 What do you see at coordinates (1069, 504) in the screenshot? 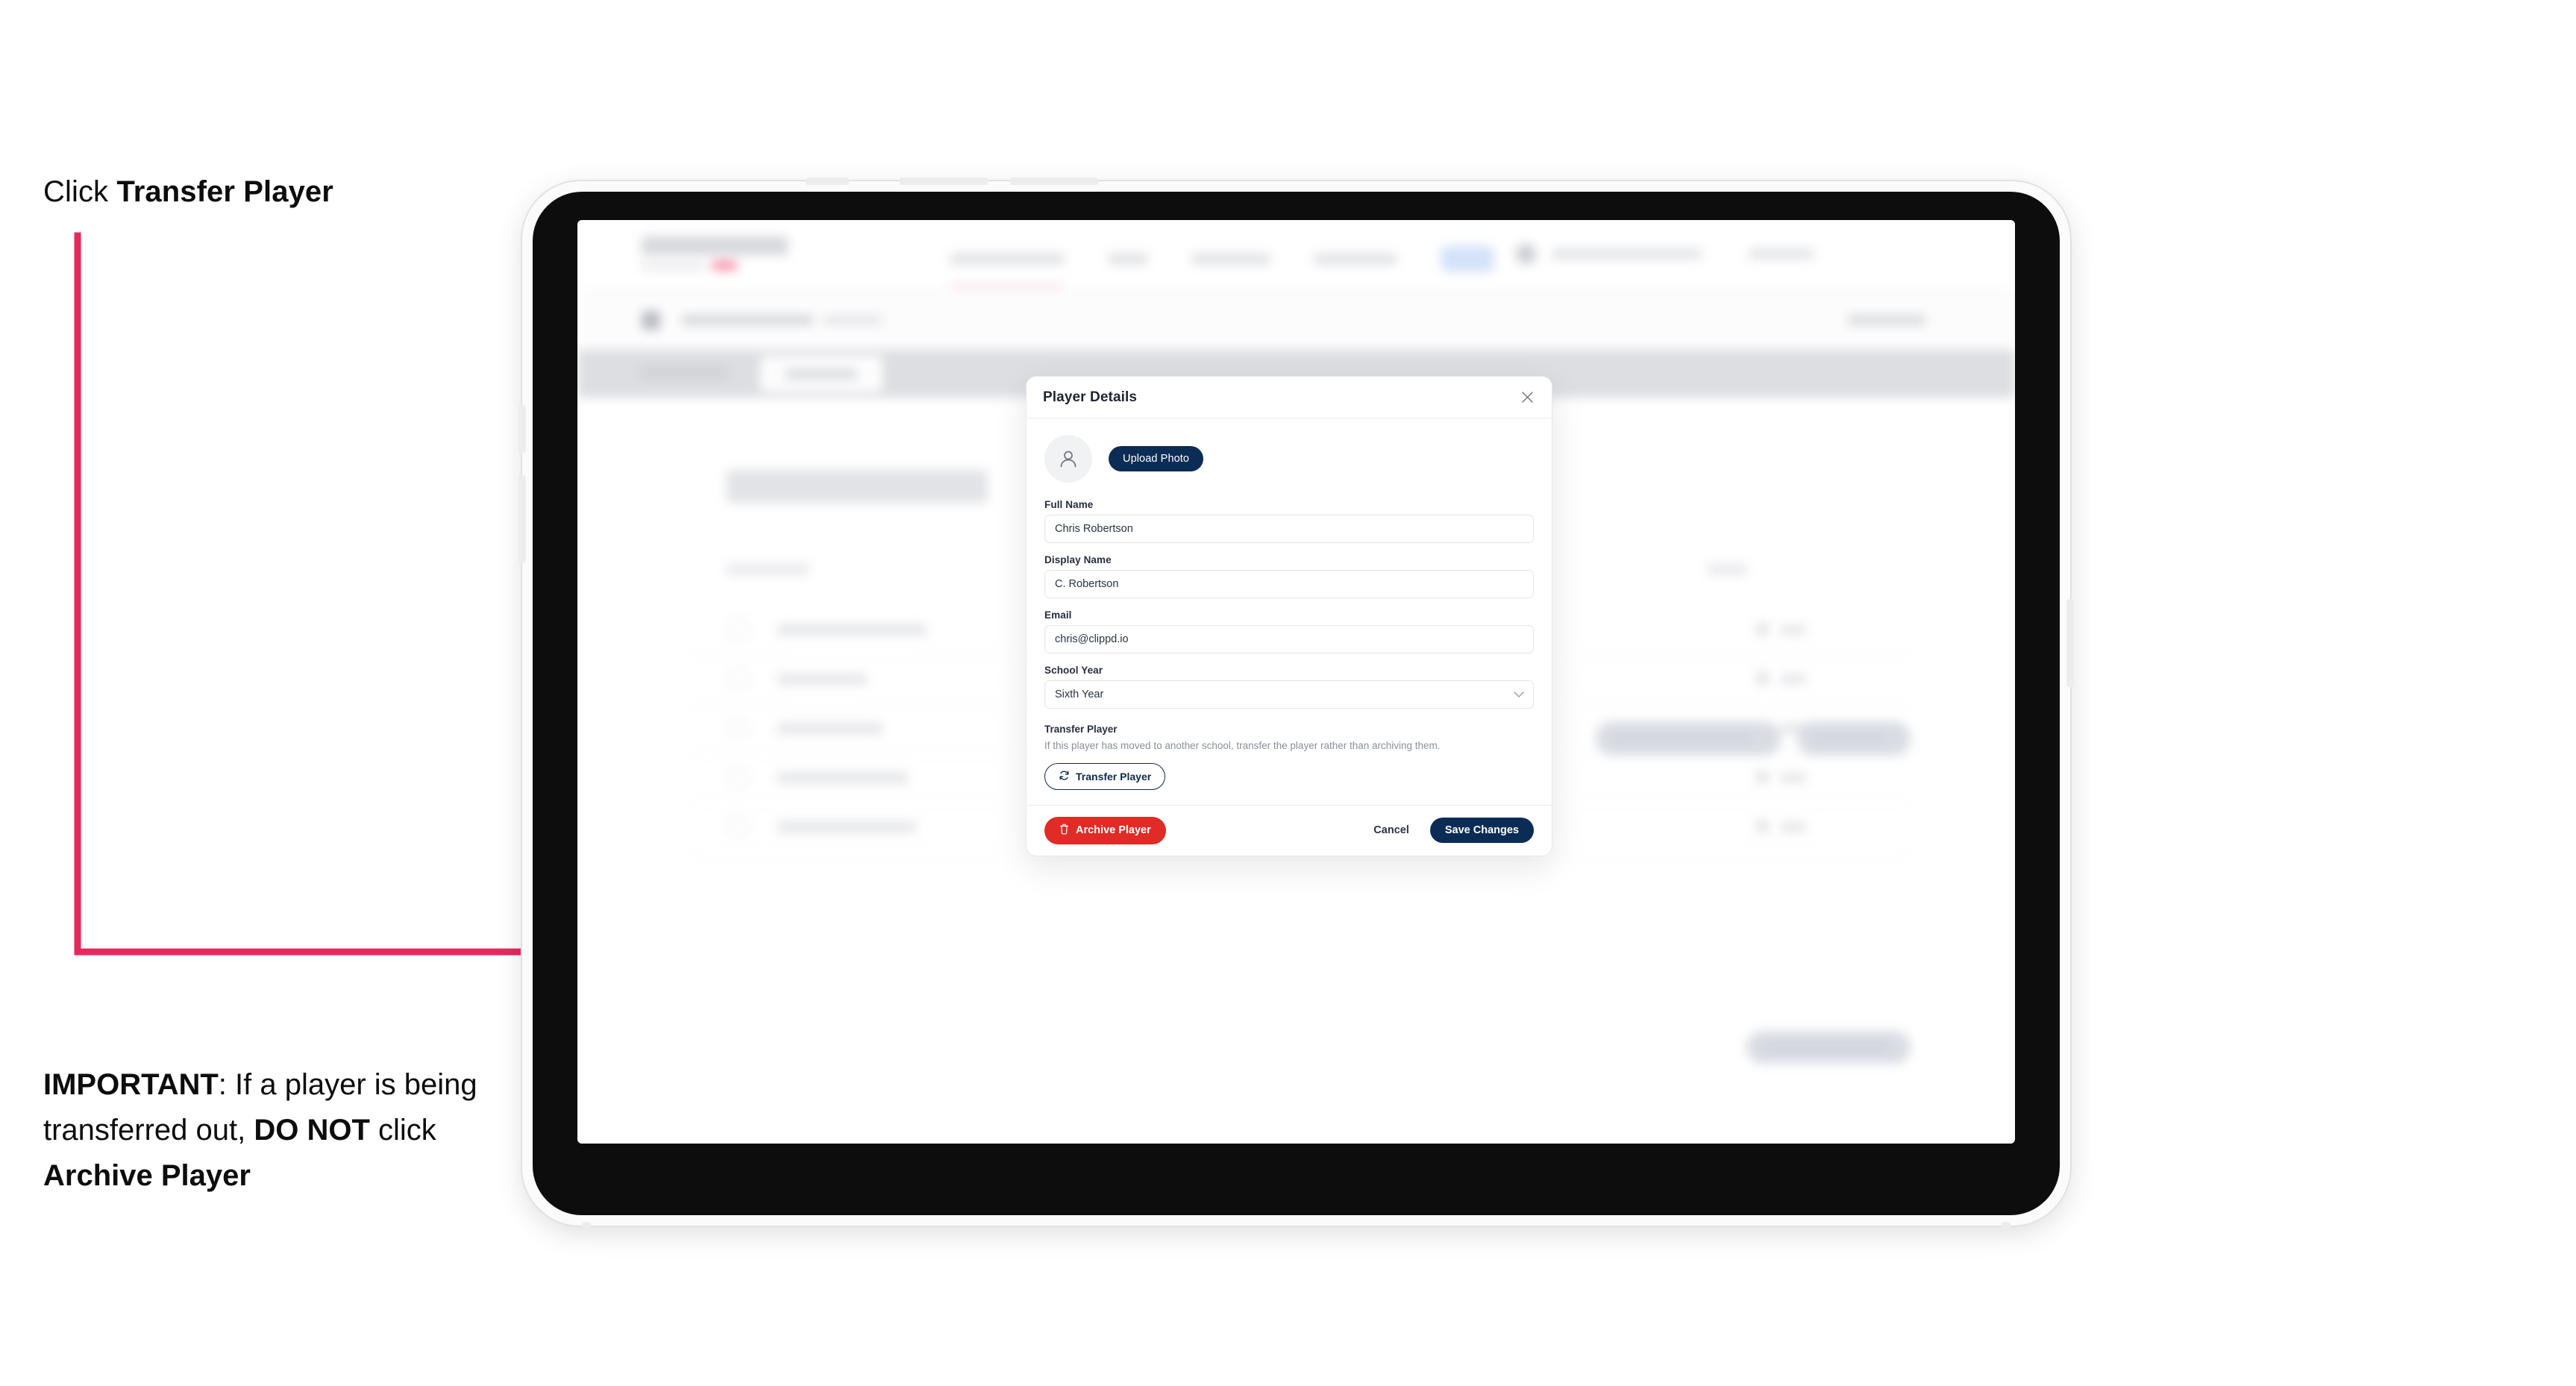
I see `field-label-full-name: Full Name` at bounding box center [1069, 504].